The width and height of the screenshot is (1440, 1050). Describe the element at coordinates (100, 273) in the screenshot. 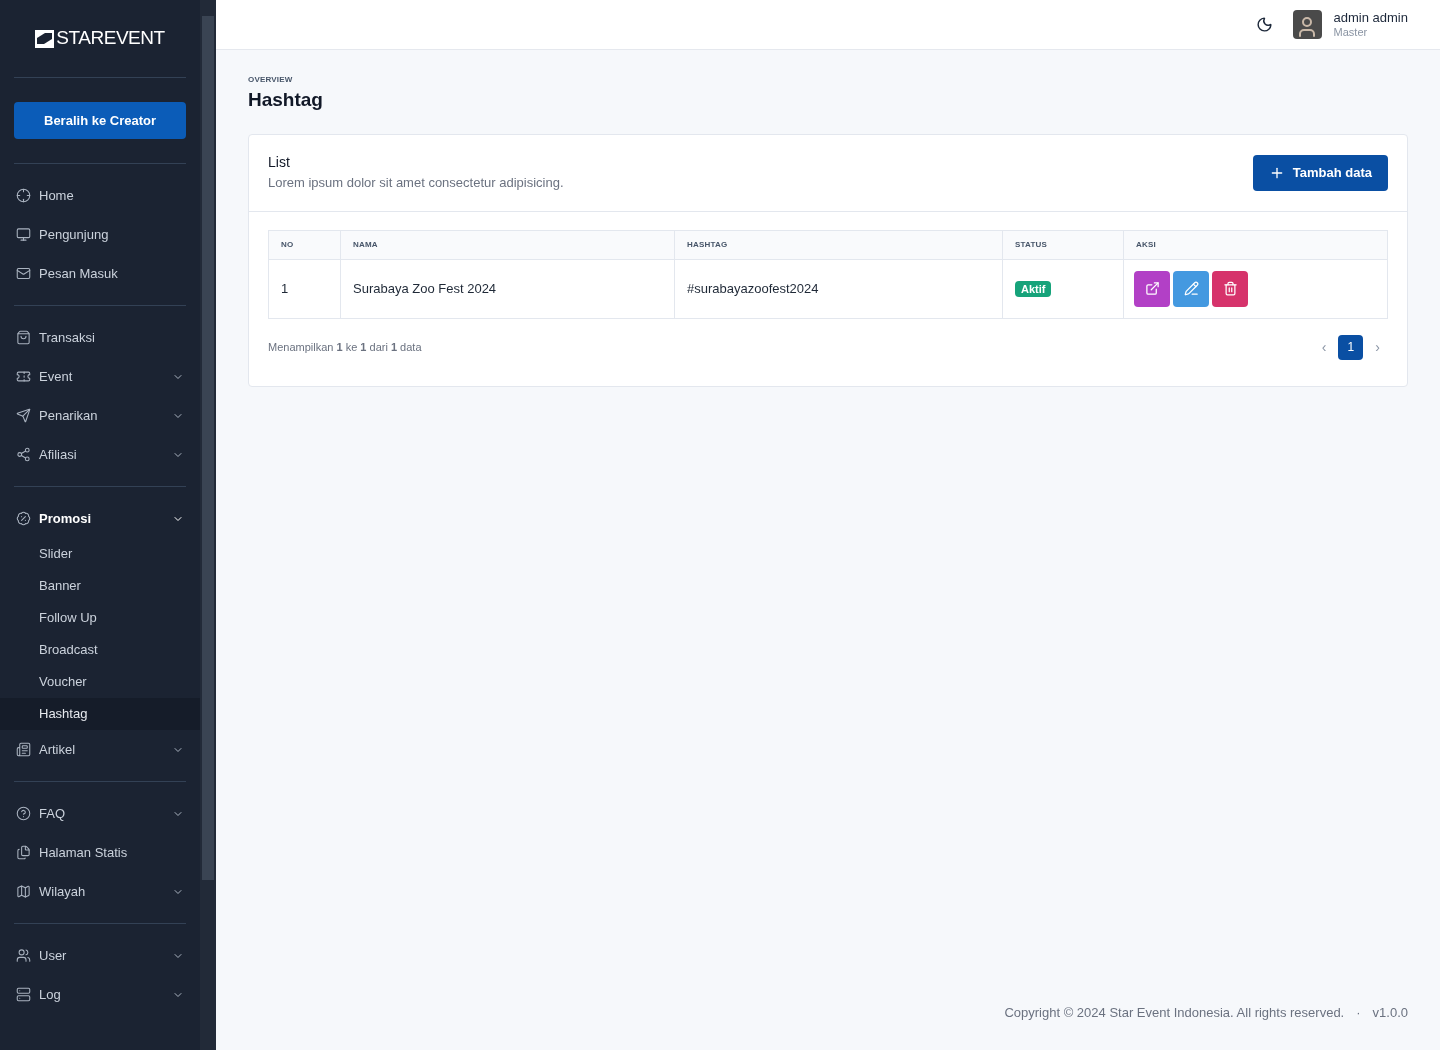

I see `sidebar-item: Pesan Masuk` at that location.